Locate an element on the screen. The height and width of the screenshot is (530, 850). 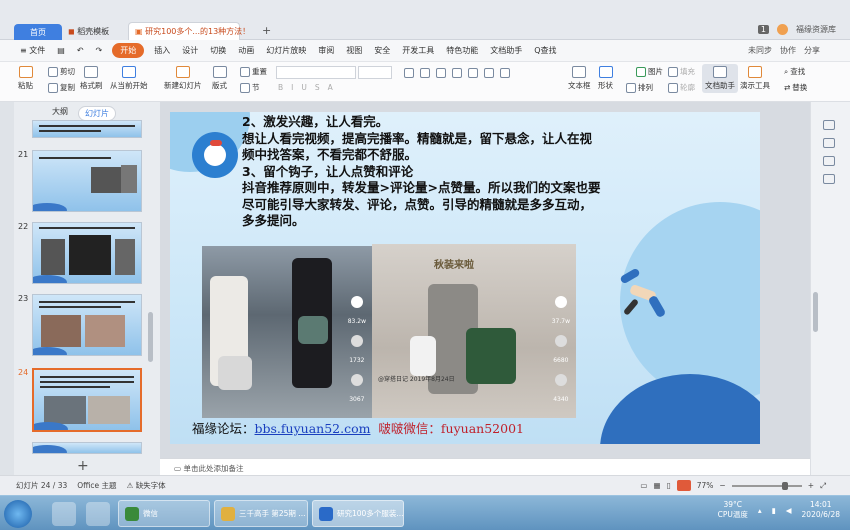
baidu-netdisk-icon is located at coordinates (98, 514).